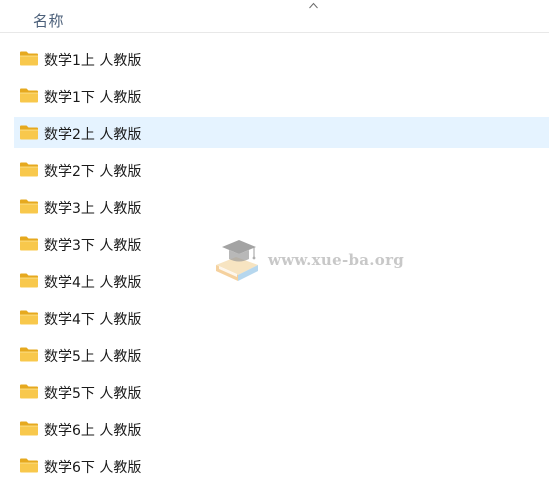  What do you see at coordinates (237, 260) in the screenshot?
I see `graduation-cap-book-icon` at bounding box center [237, 260].